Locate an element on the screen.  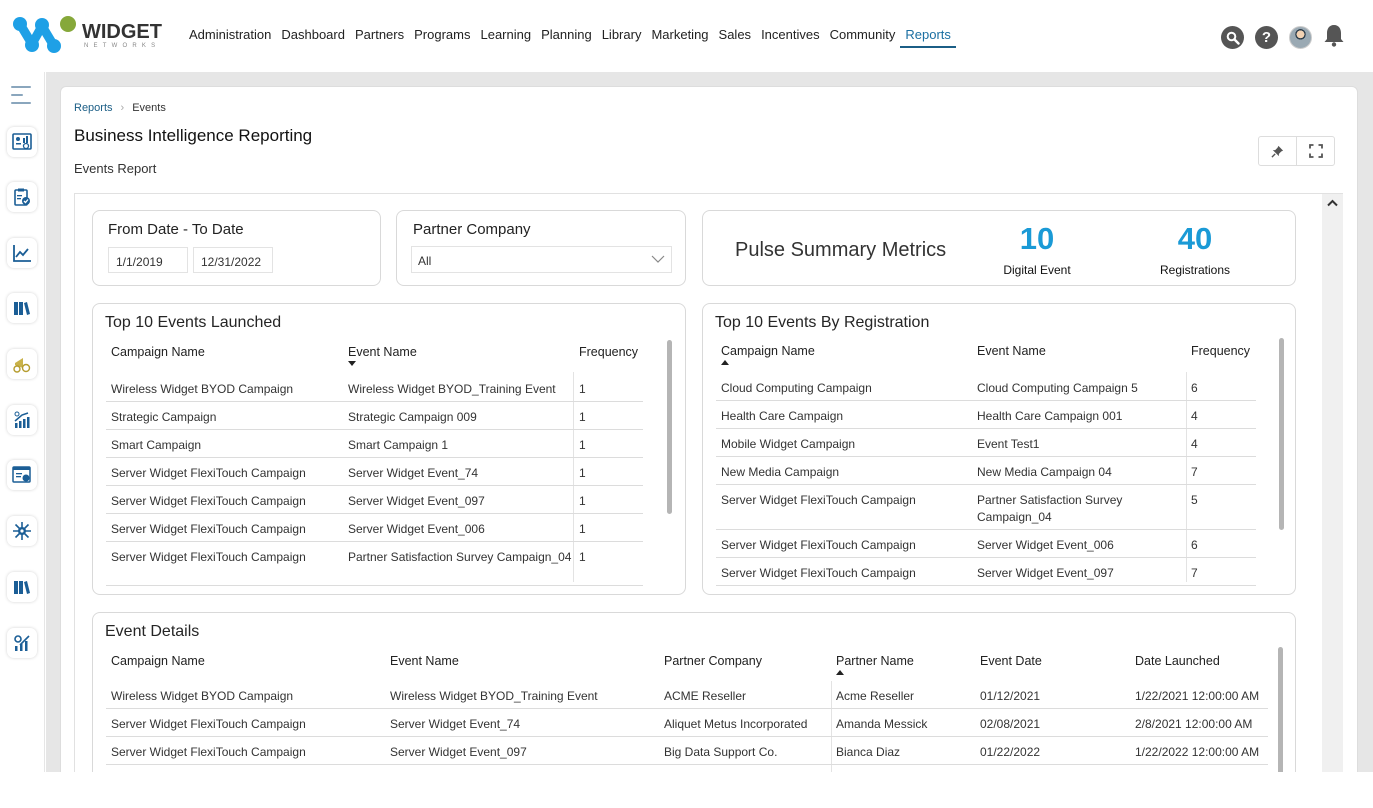
table-cell-event-date: 01/12/2021 is located at coordinates (1010, 696).